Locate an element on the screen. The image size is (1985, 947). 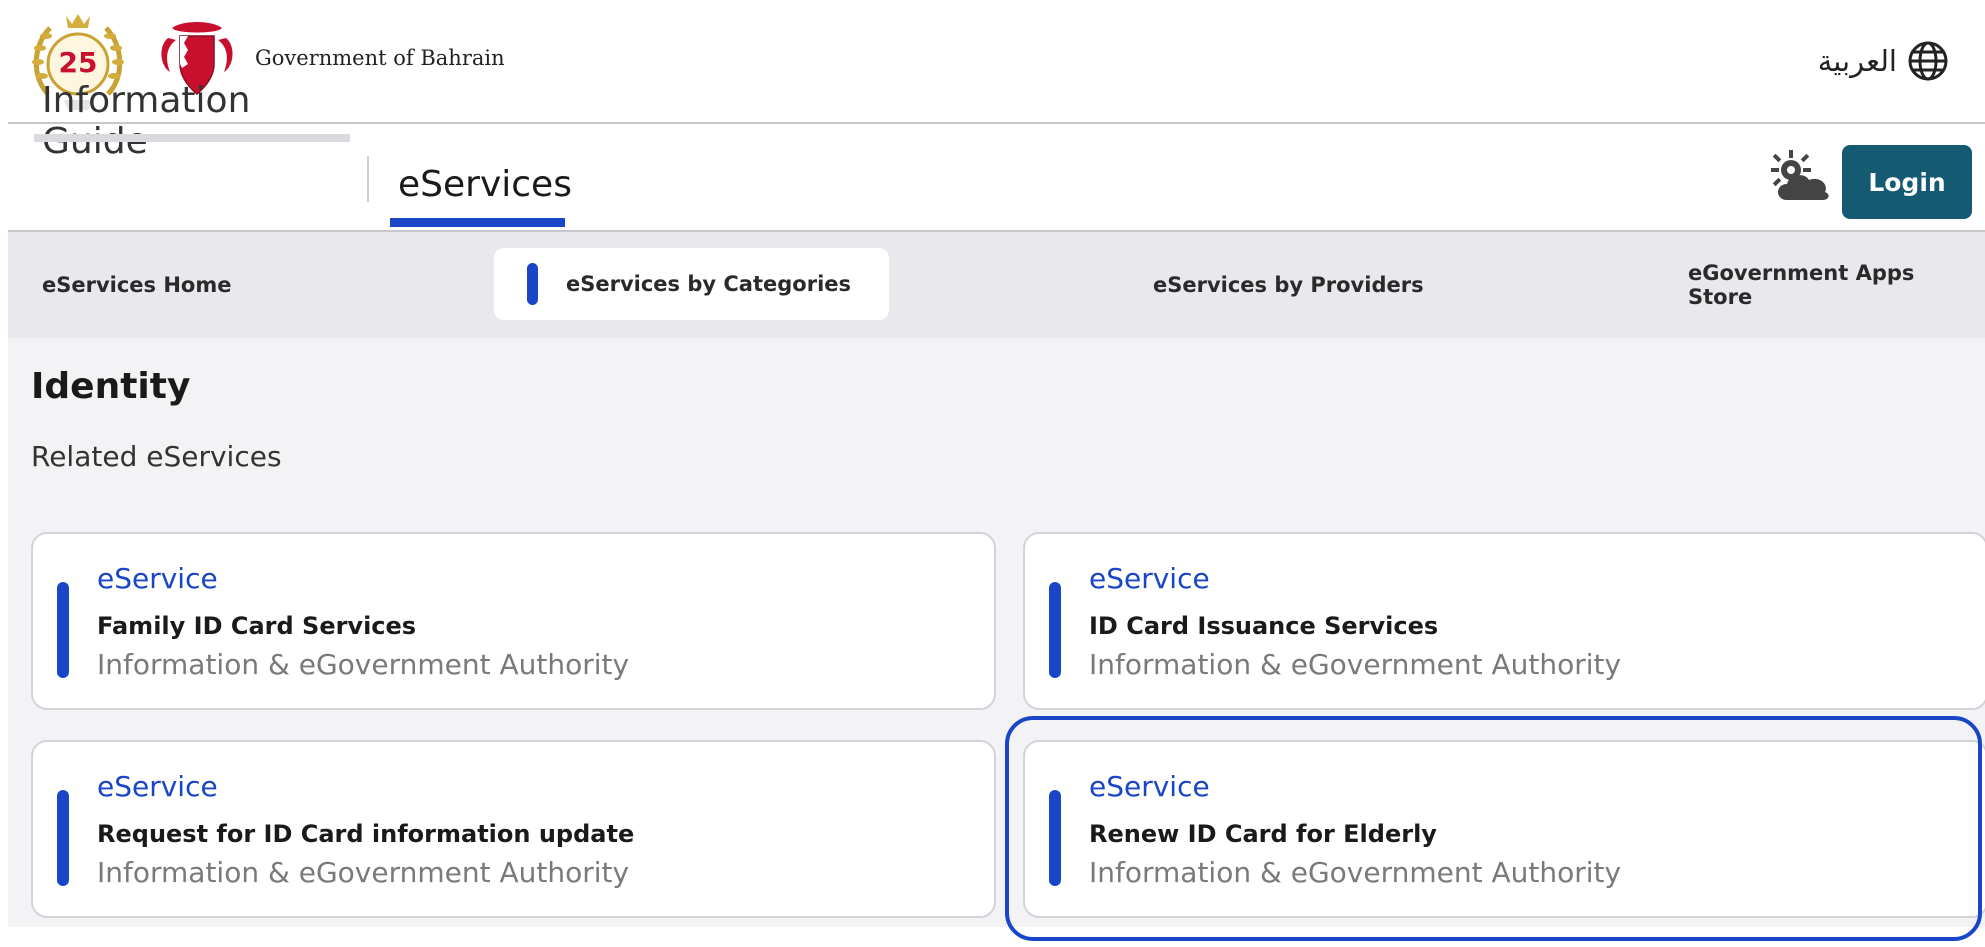
tab-eservices: eServices is located at coordinates (481, 196).